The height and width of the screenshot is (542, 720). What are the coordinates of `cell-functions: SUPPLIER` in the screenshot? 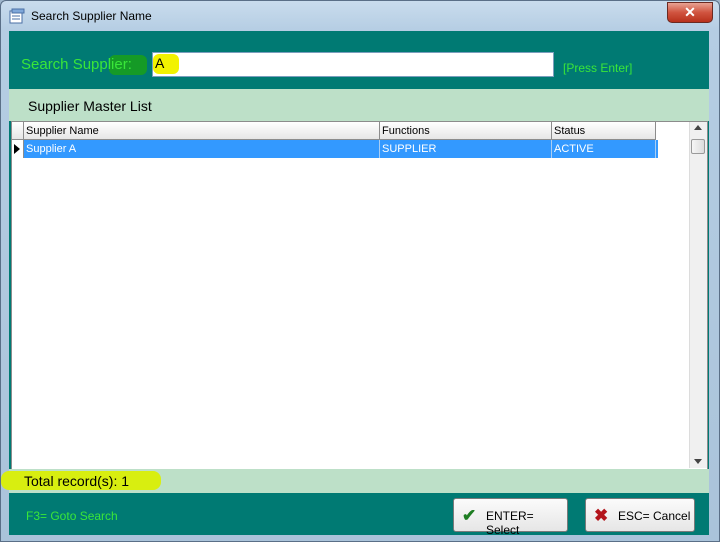 It's located at (466, 149).